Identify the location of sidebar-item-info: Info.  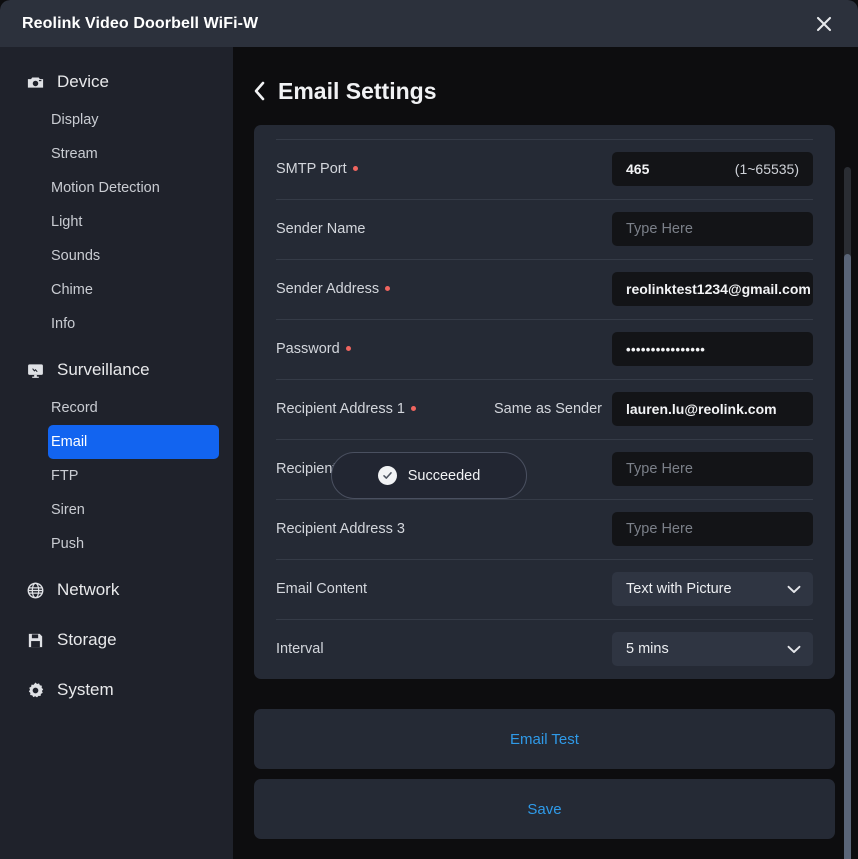
(133, 324).